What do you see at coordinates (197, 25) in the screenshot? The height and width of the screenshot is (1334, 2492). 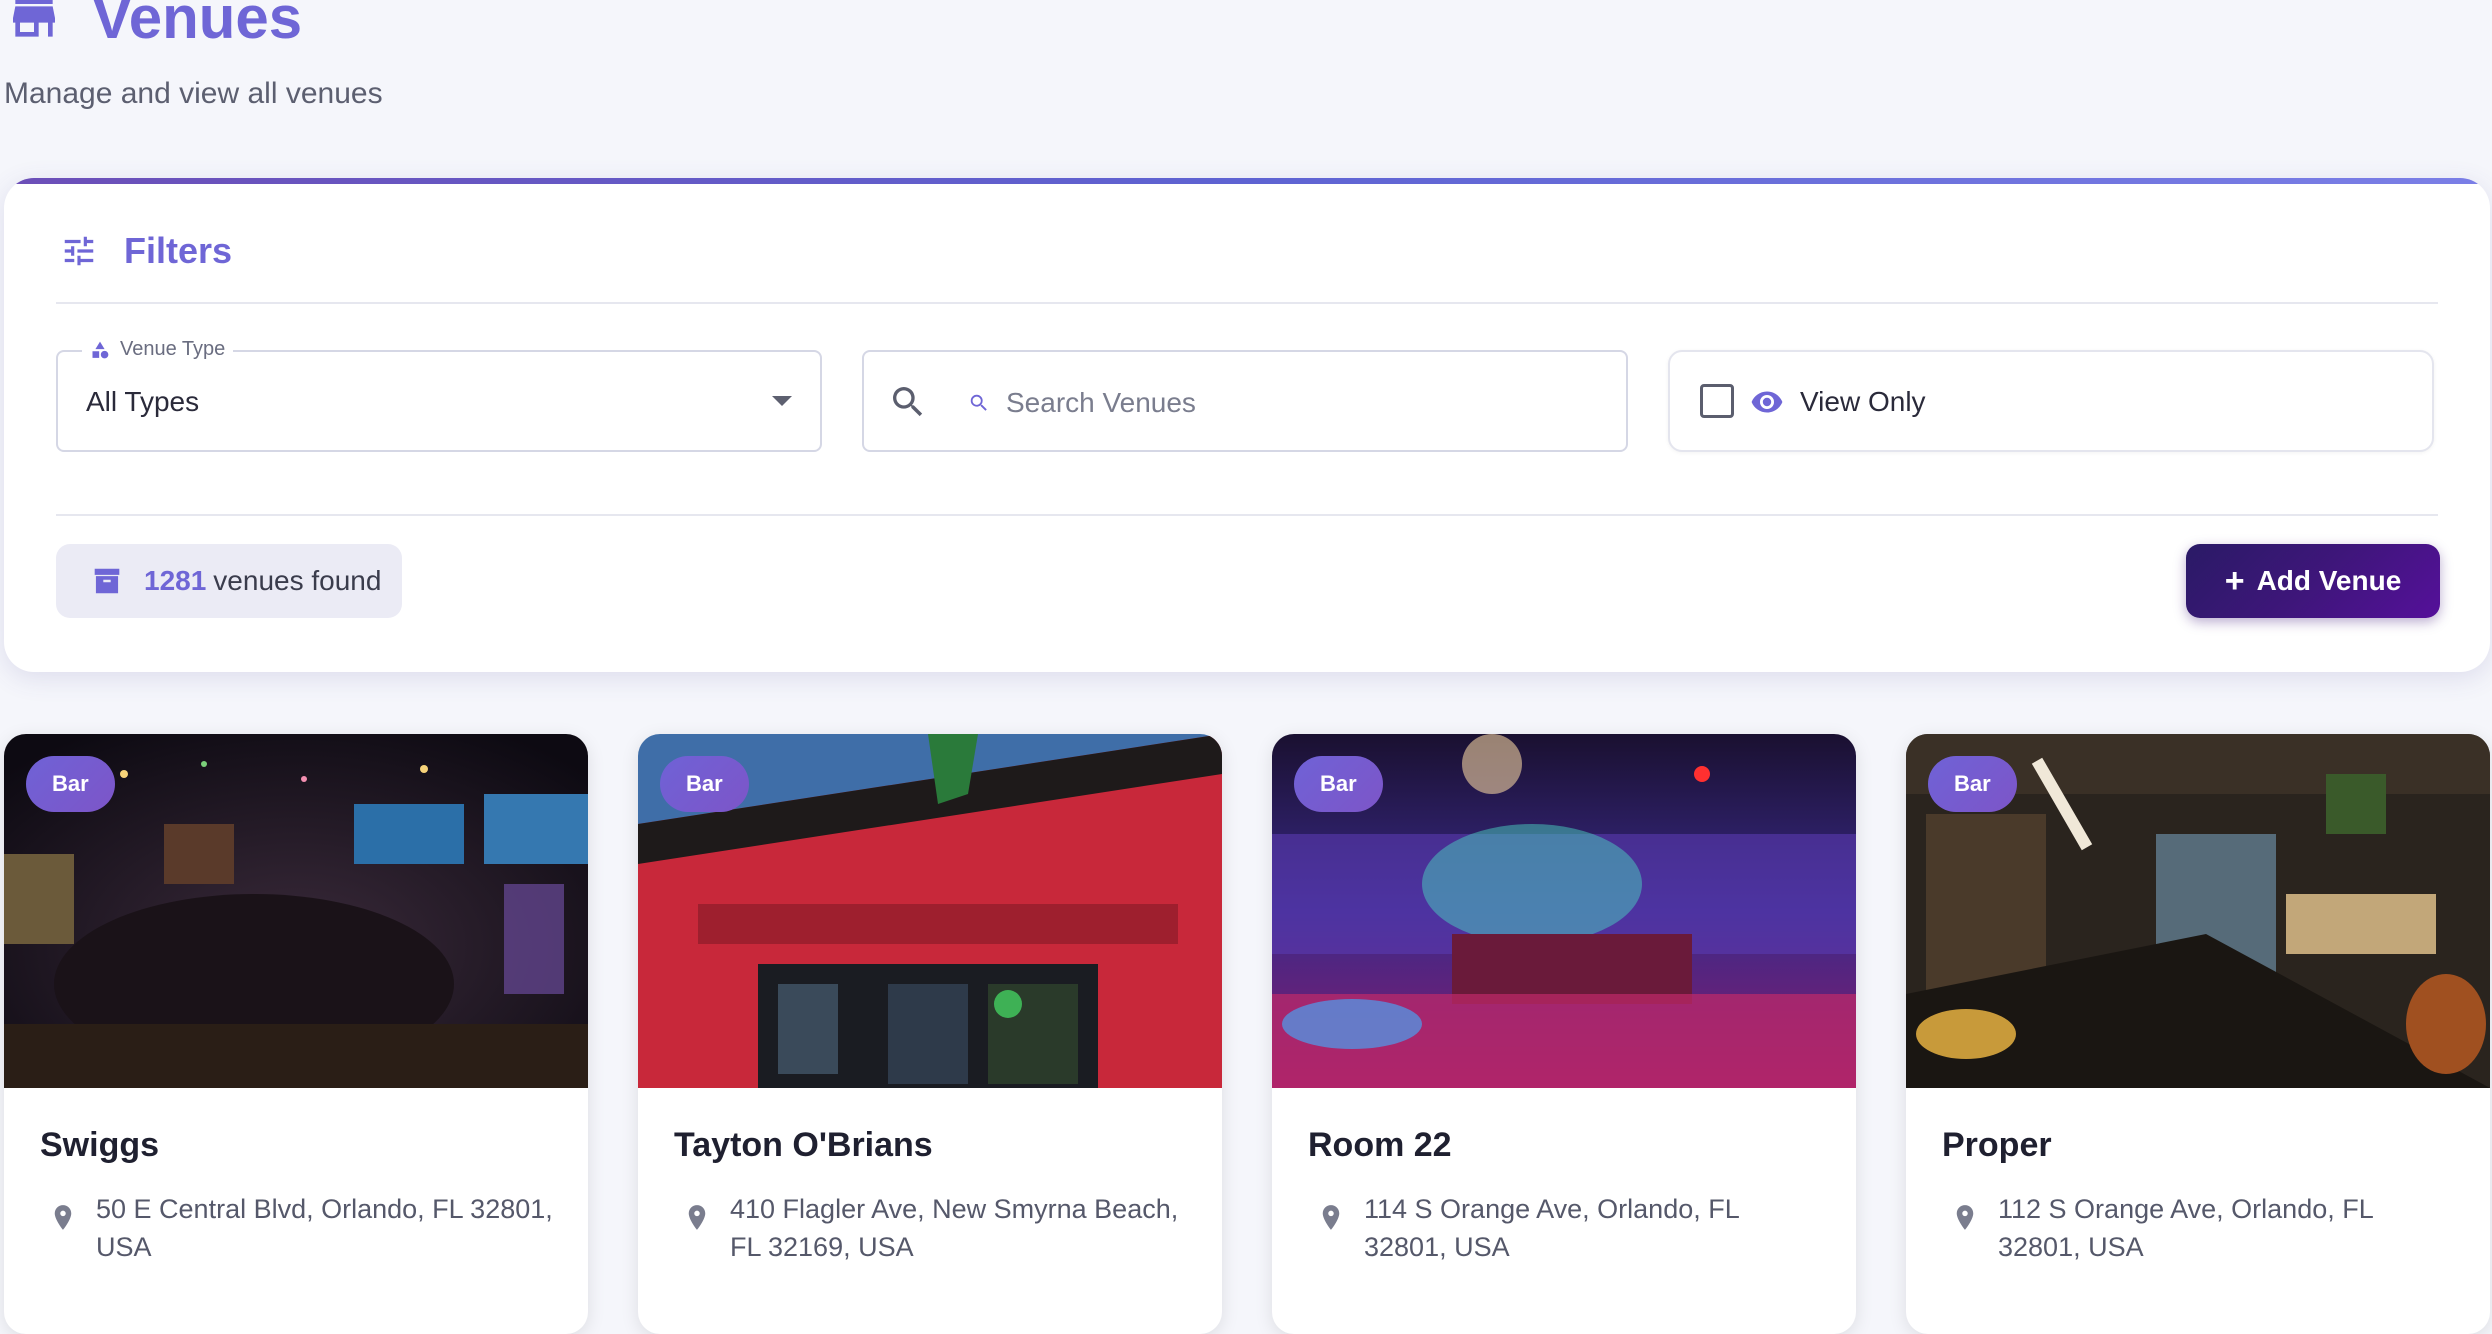 I see `page-title: Venues` at bounding box center [197, 25].